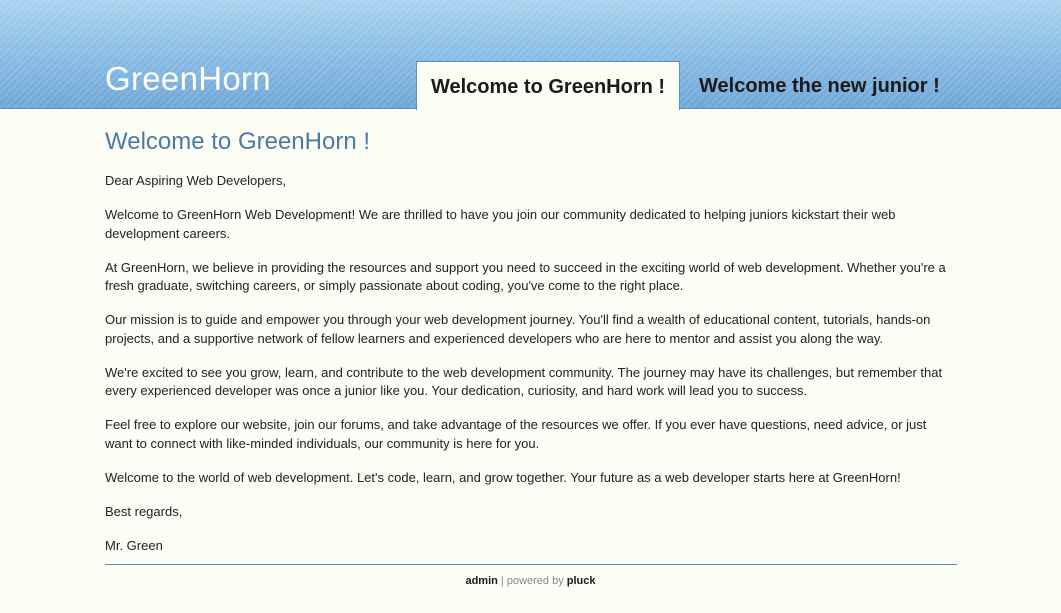  I want to click on admin-link: admin, so click(481, 581).